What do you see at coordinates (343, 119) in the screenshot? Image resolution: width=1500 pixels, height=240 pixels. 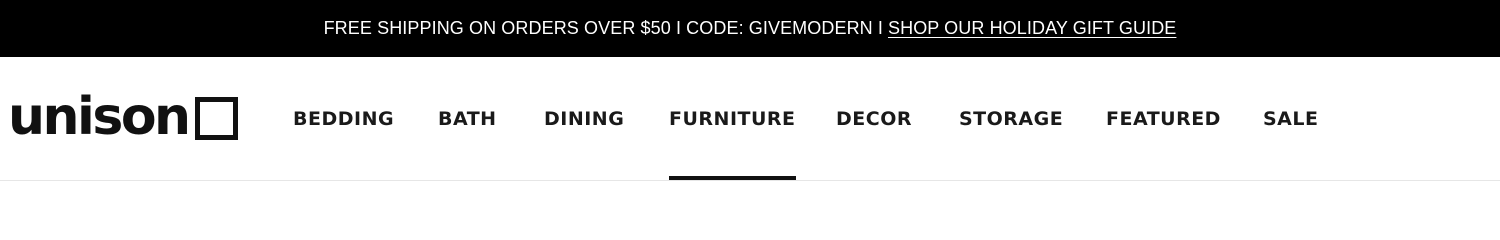 I see `nav-item-bedding: BEDDING` at bounding box center [343, 119].